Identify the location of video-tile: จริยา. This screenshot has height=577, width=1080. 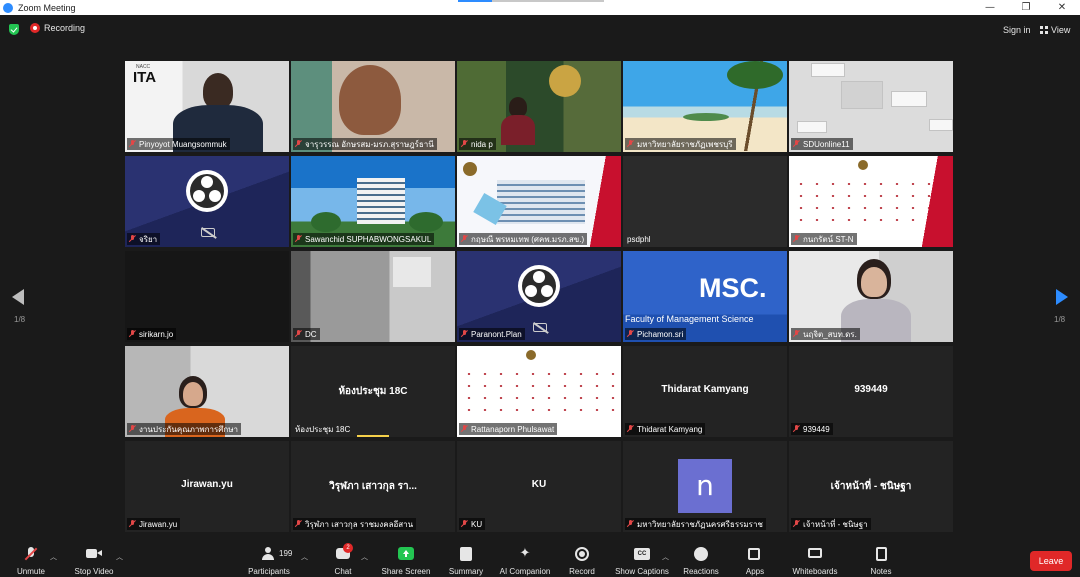
(207, 201).